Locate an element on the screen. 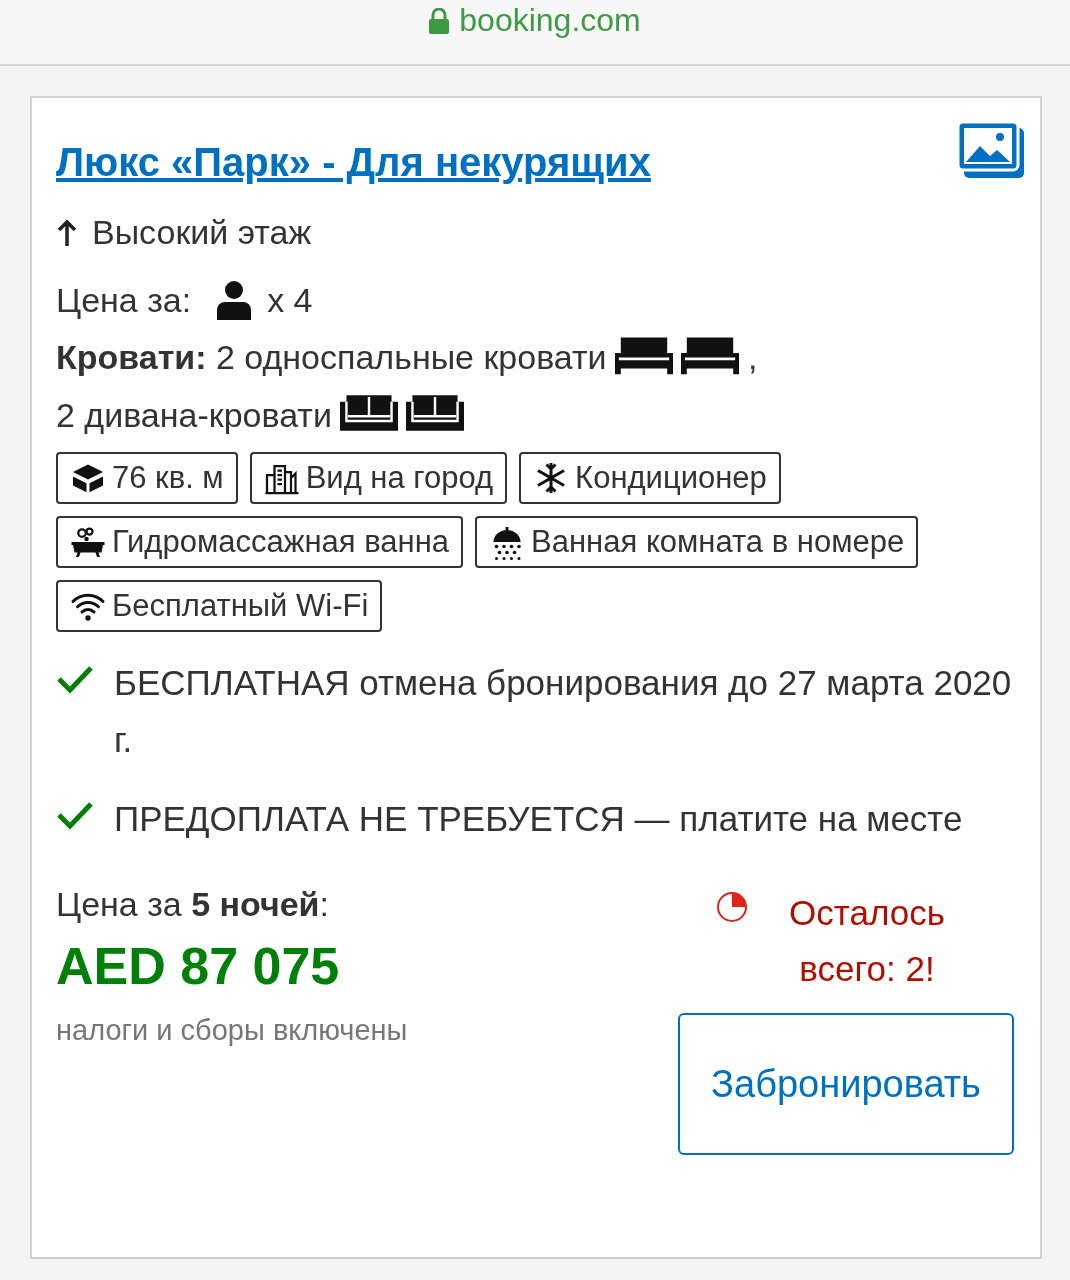 This screenshot has width=1070, height=1280. facility-text: Вид на город is located at coordinates (399, 478).